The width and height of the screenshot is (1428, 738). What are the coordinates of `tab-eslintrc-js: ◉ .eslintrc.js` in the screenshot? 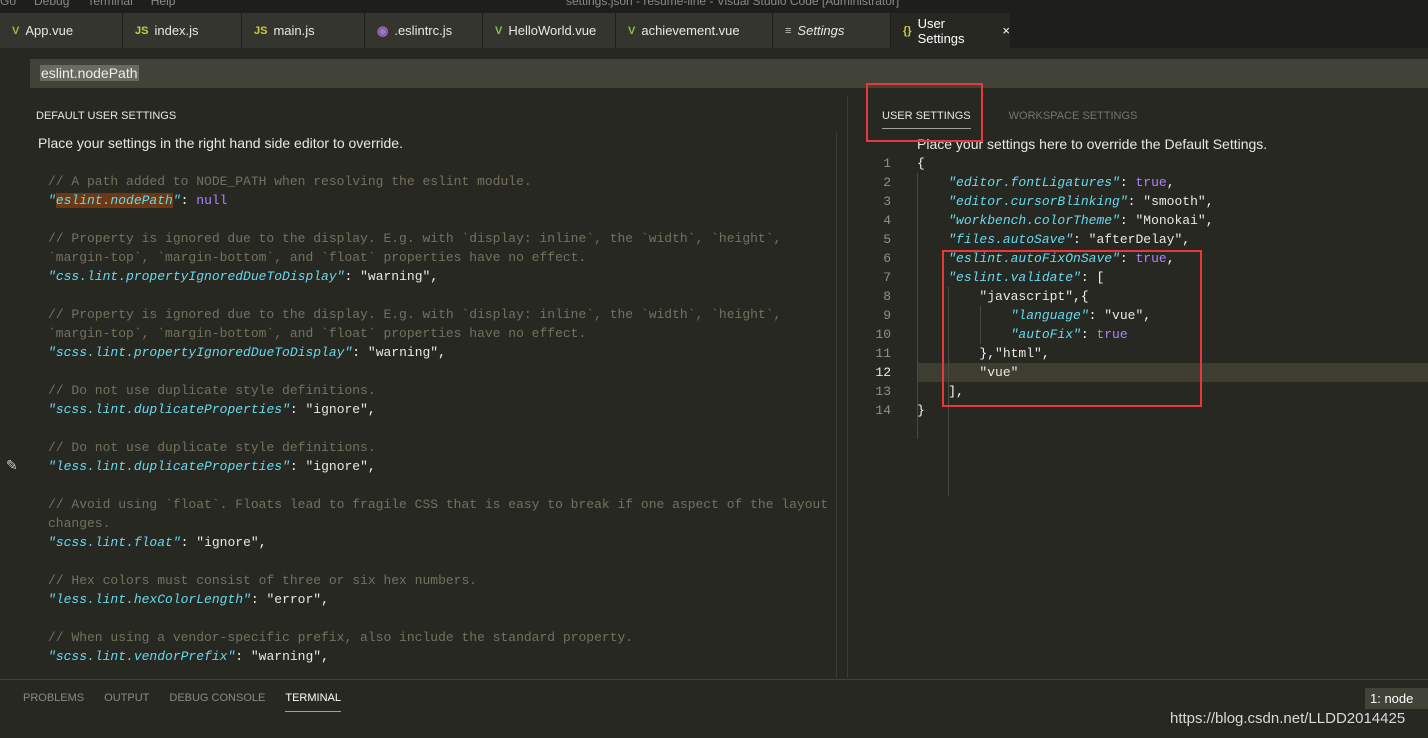 It's located at (424, 30).